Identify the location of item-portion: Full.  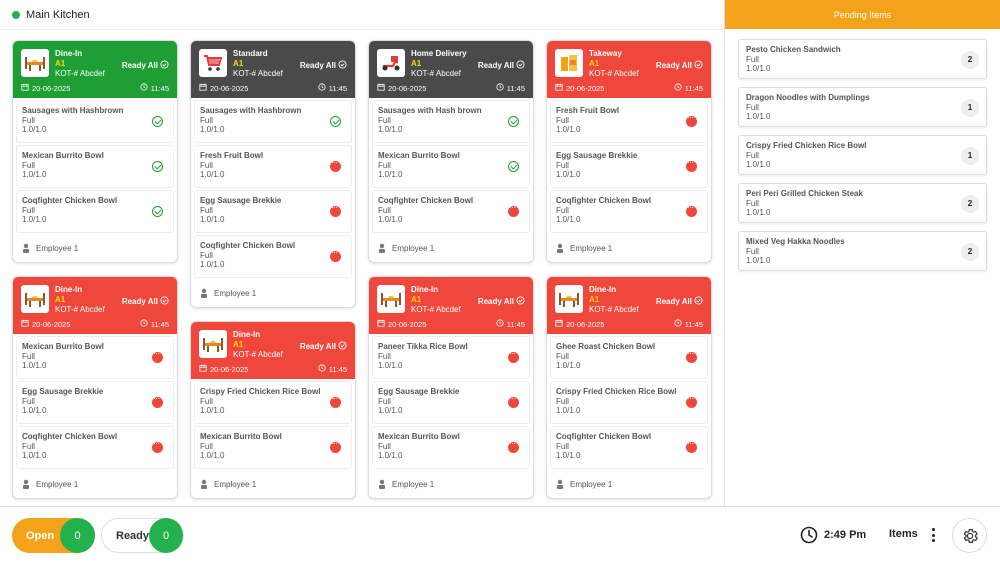
(384, 356).